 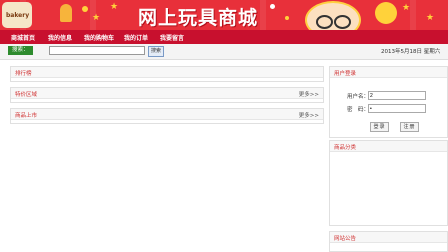 I want to click on new-products-title: 商品上市, so click(x=26, y=116).